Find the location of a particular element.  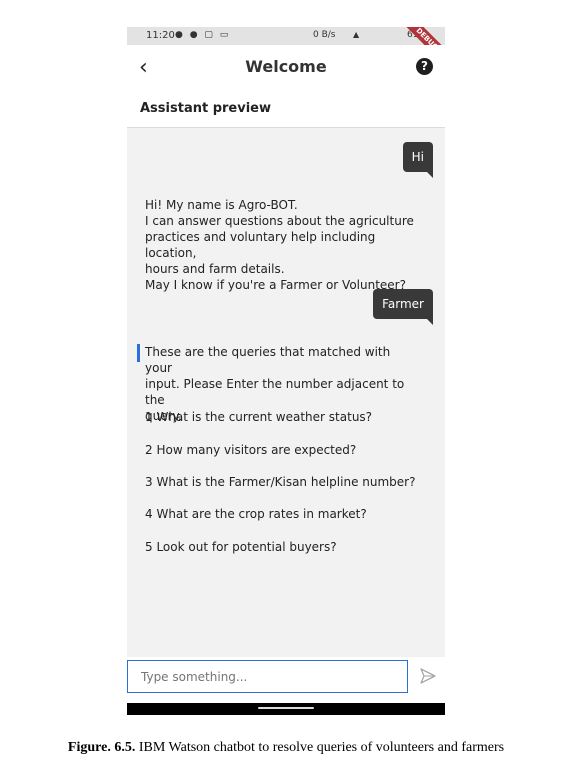

query-option: 4 What are the crop rates in market? is located at coordinates (256, 514).